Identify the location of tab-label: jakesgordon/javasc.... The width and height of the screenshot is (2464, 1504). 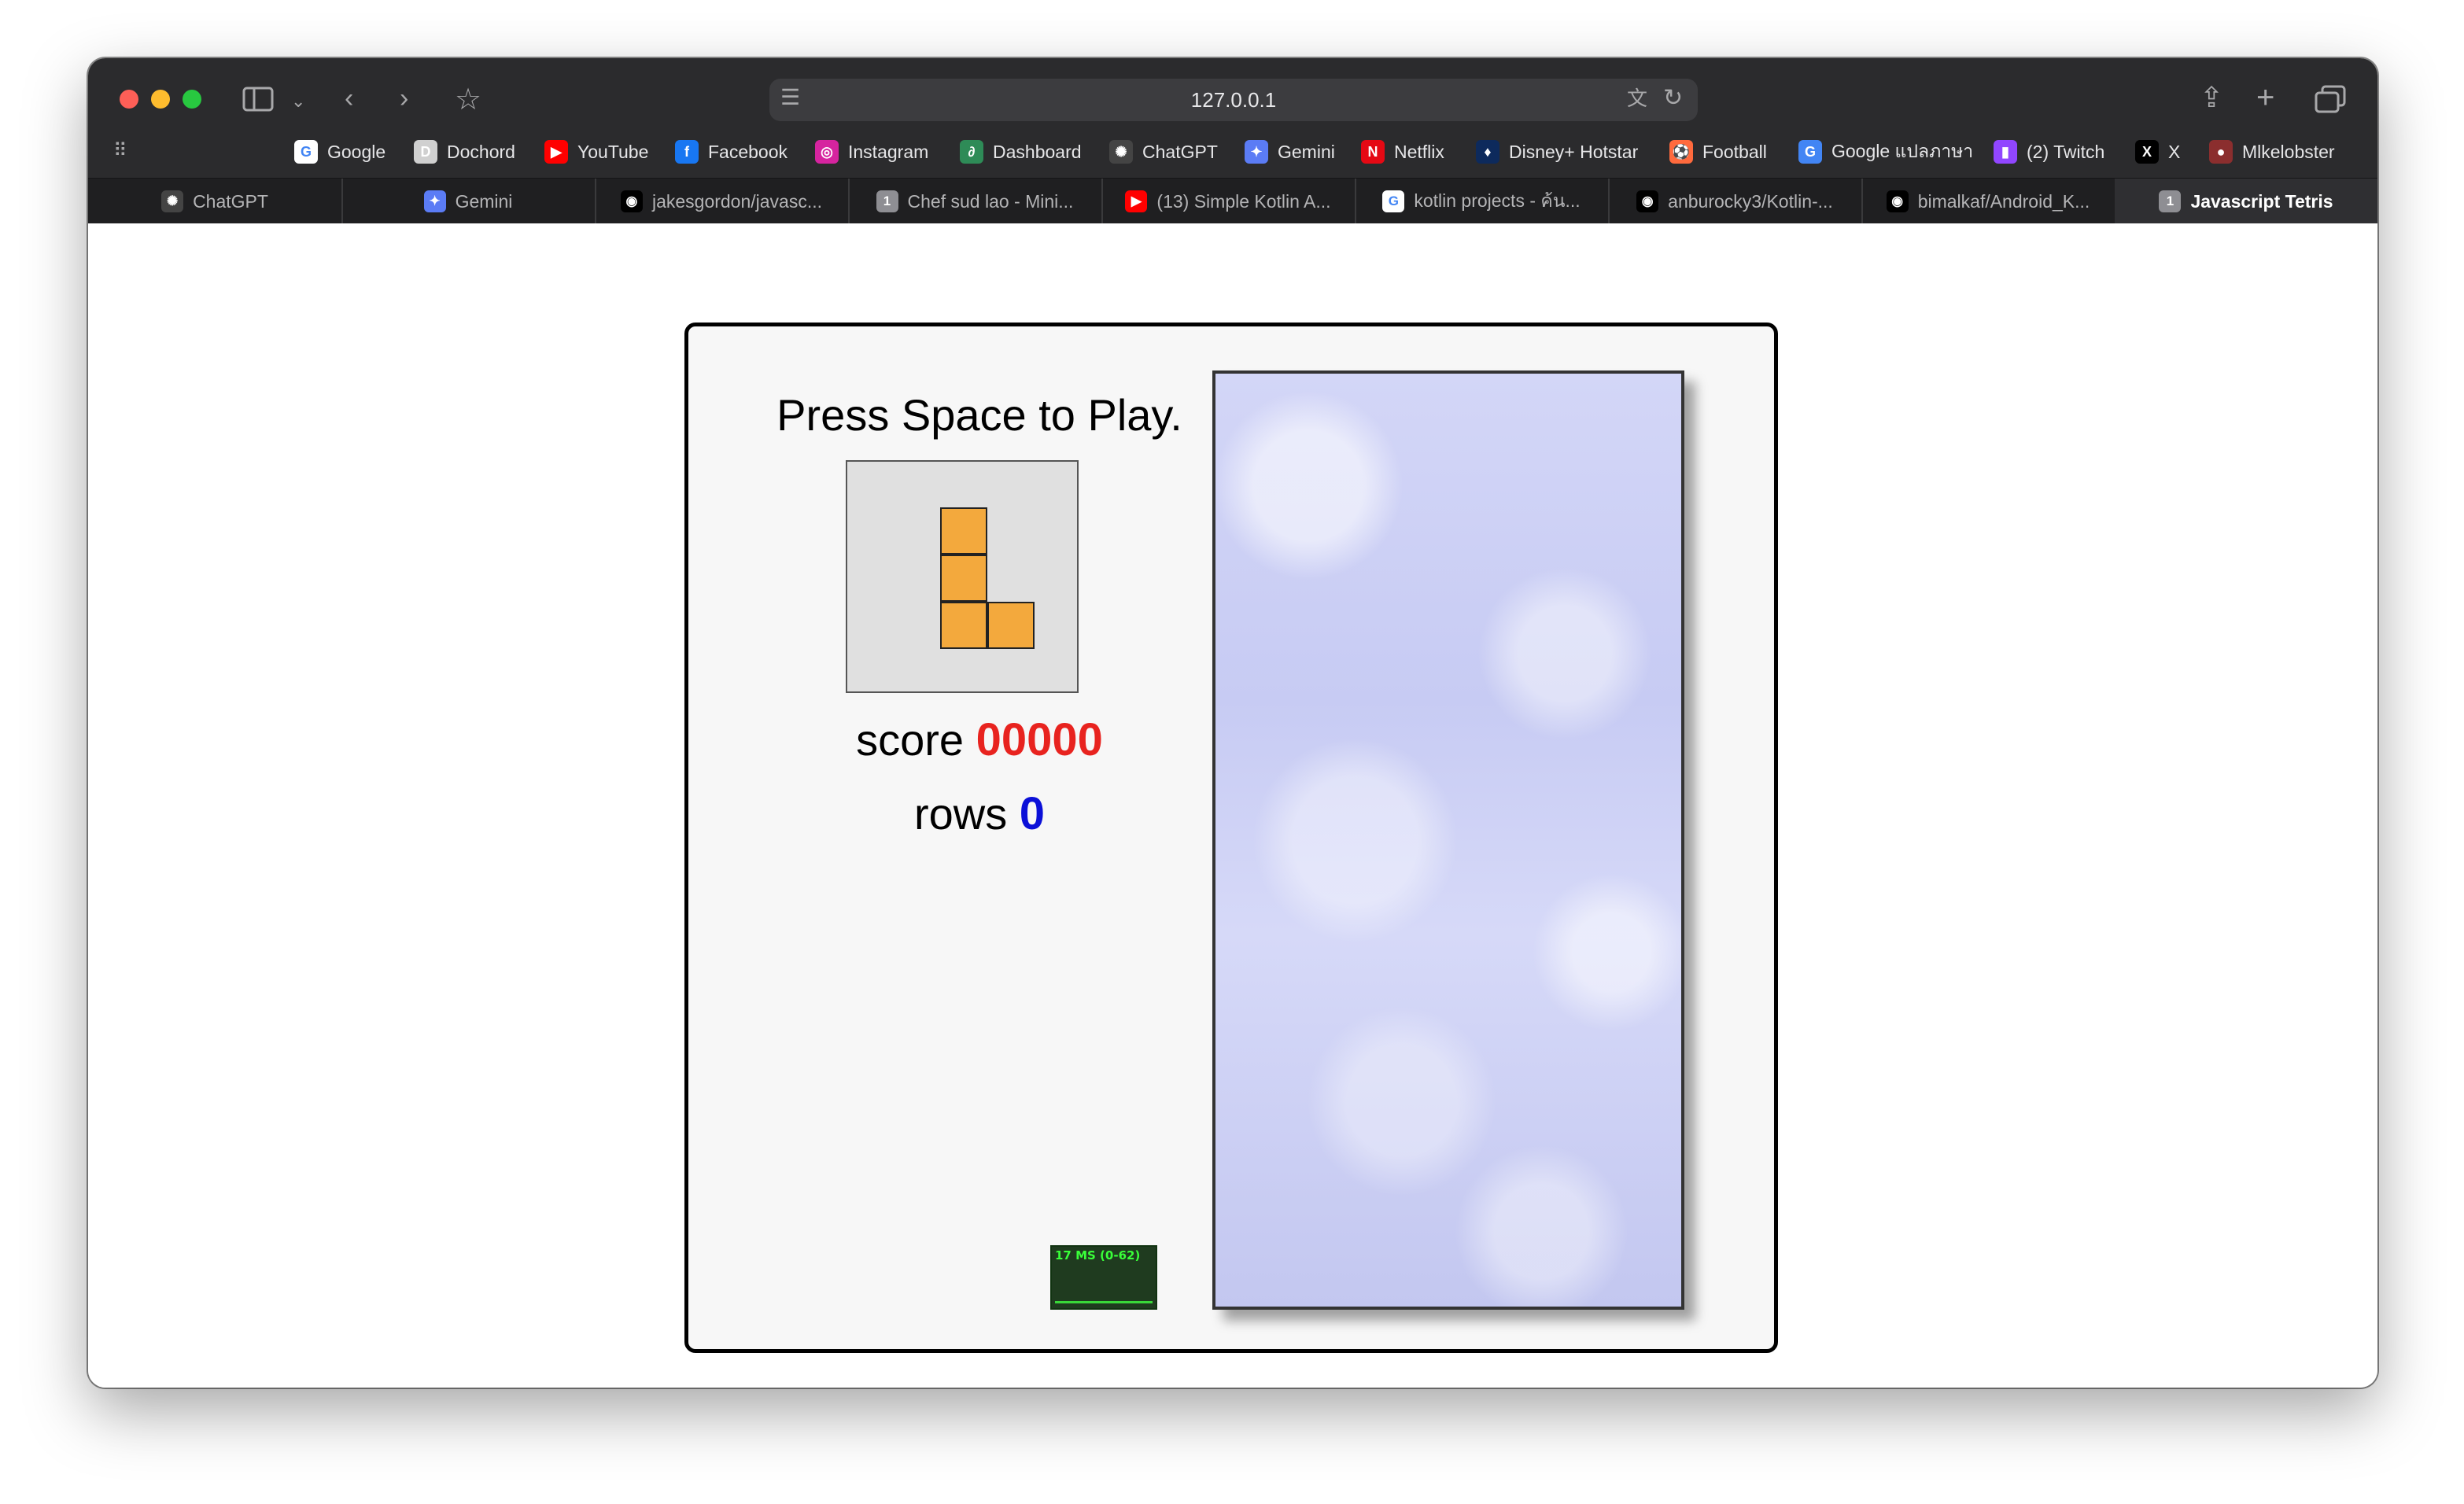
(737, 201).